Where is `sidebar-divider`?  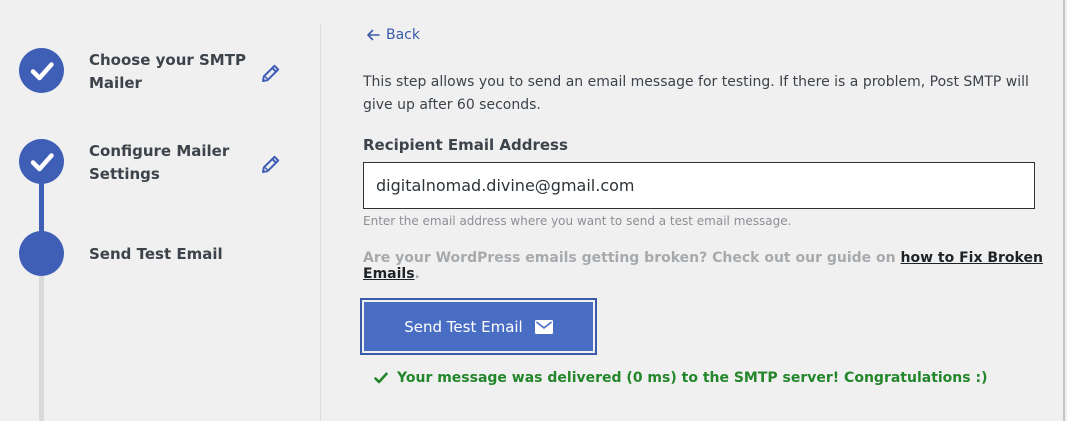 sidebar-divider is located at coordinates (320, 222).